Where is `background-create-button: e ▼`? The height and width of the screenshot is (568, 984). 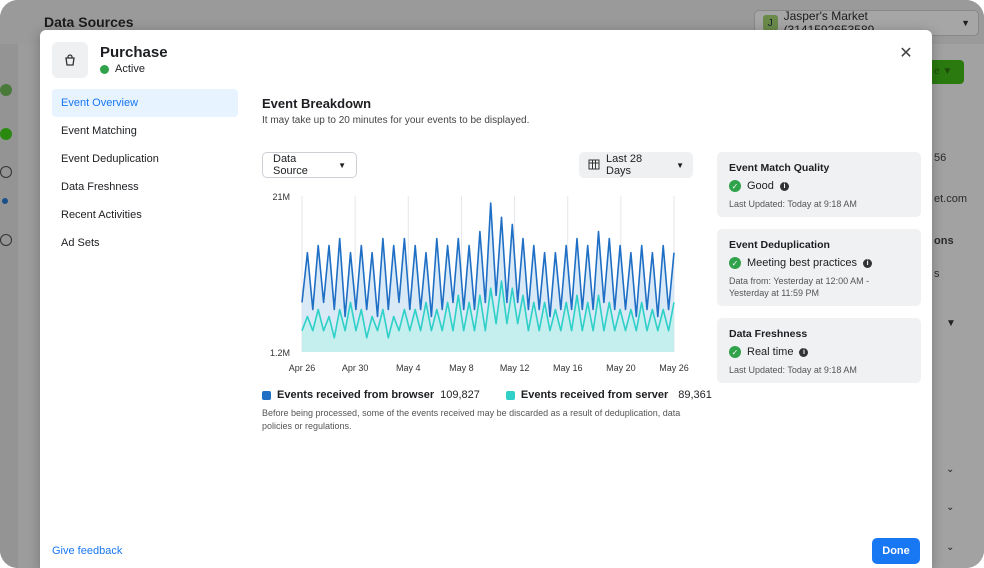 background-create-button: e ▼ is located at coordinates (948, 72).